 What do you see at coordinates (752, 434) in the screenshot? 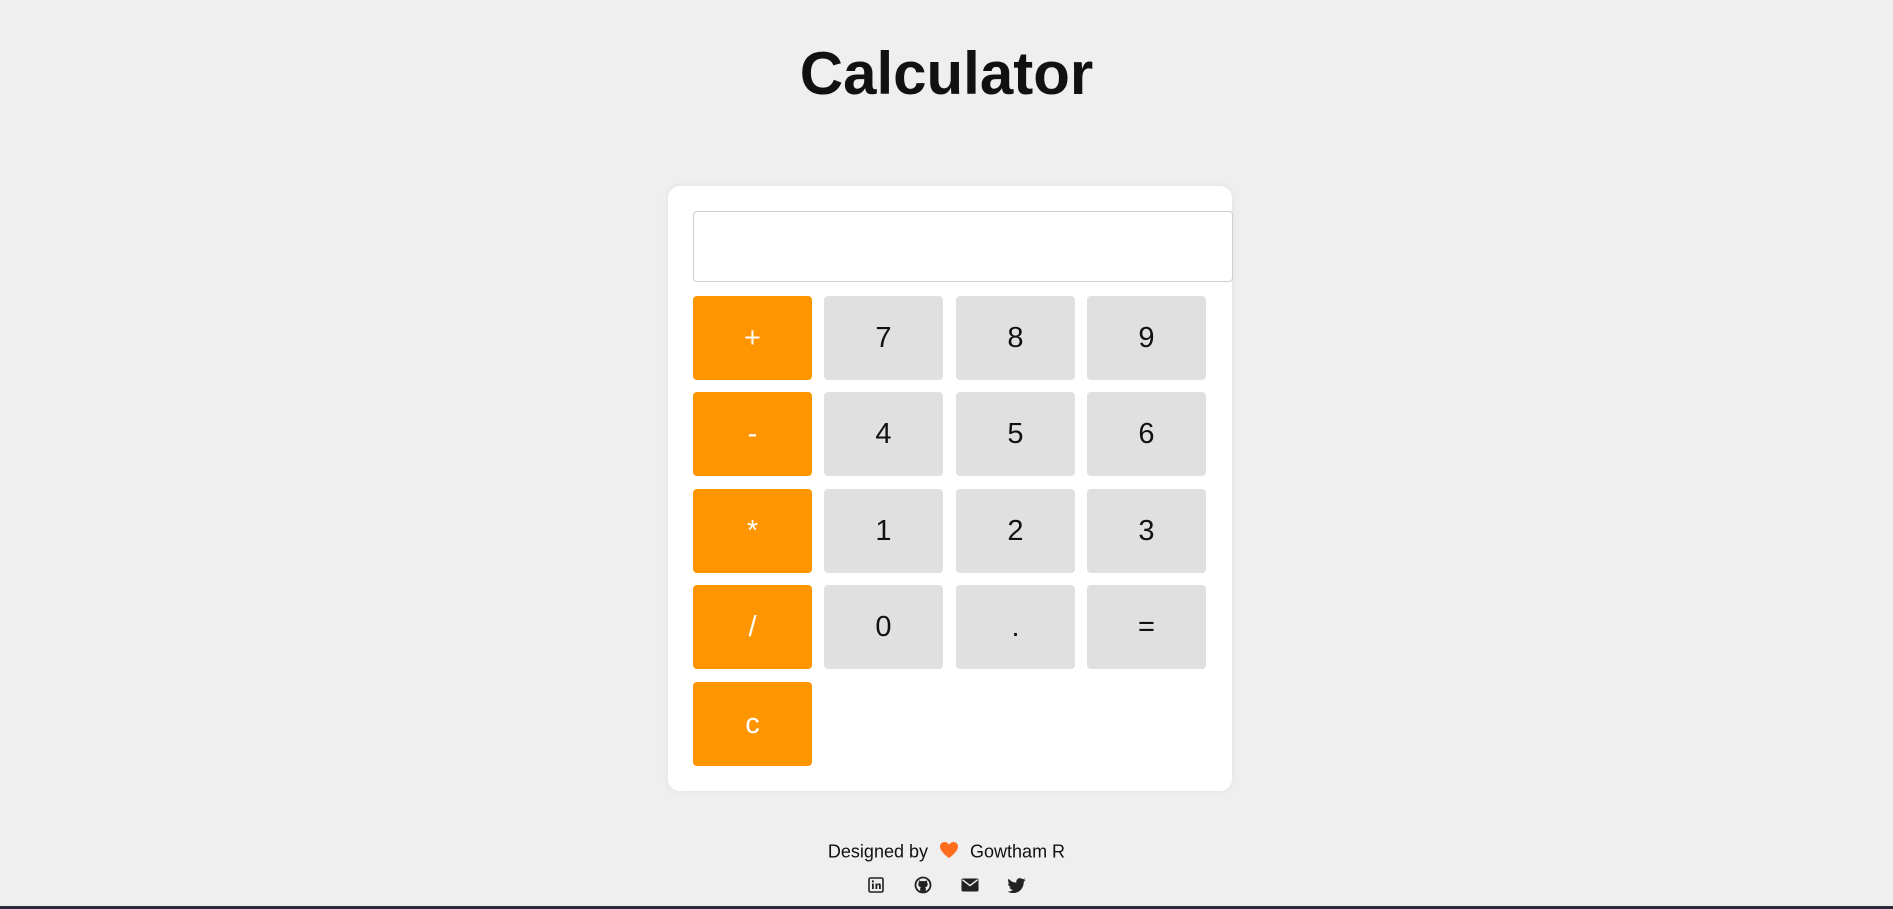
I see `minus-button: -` at bounding box center [752, 434].